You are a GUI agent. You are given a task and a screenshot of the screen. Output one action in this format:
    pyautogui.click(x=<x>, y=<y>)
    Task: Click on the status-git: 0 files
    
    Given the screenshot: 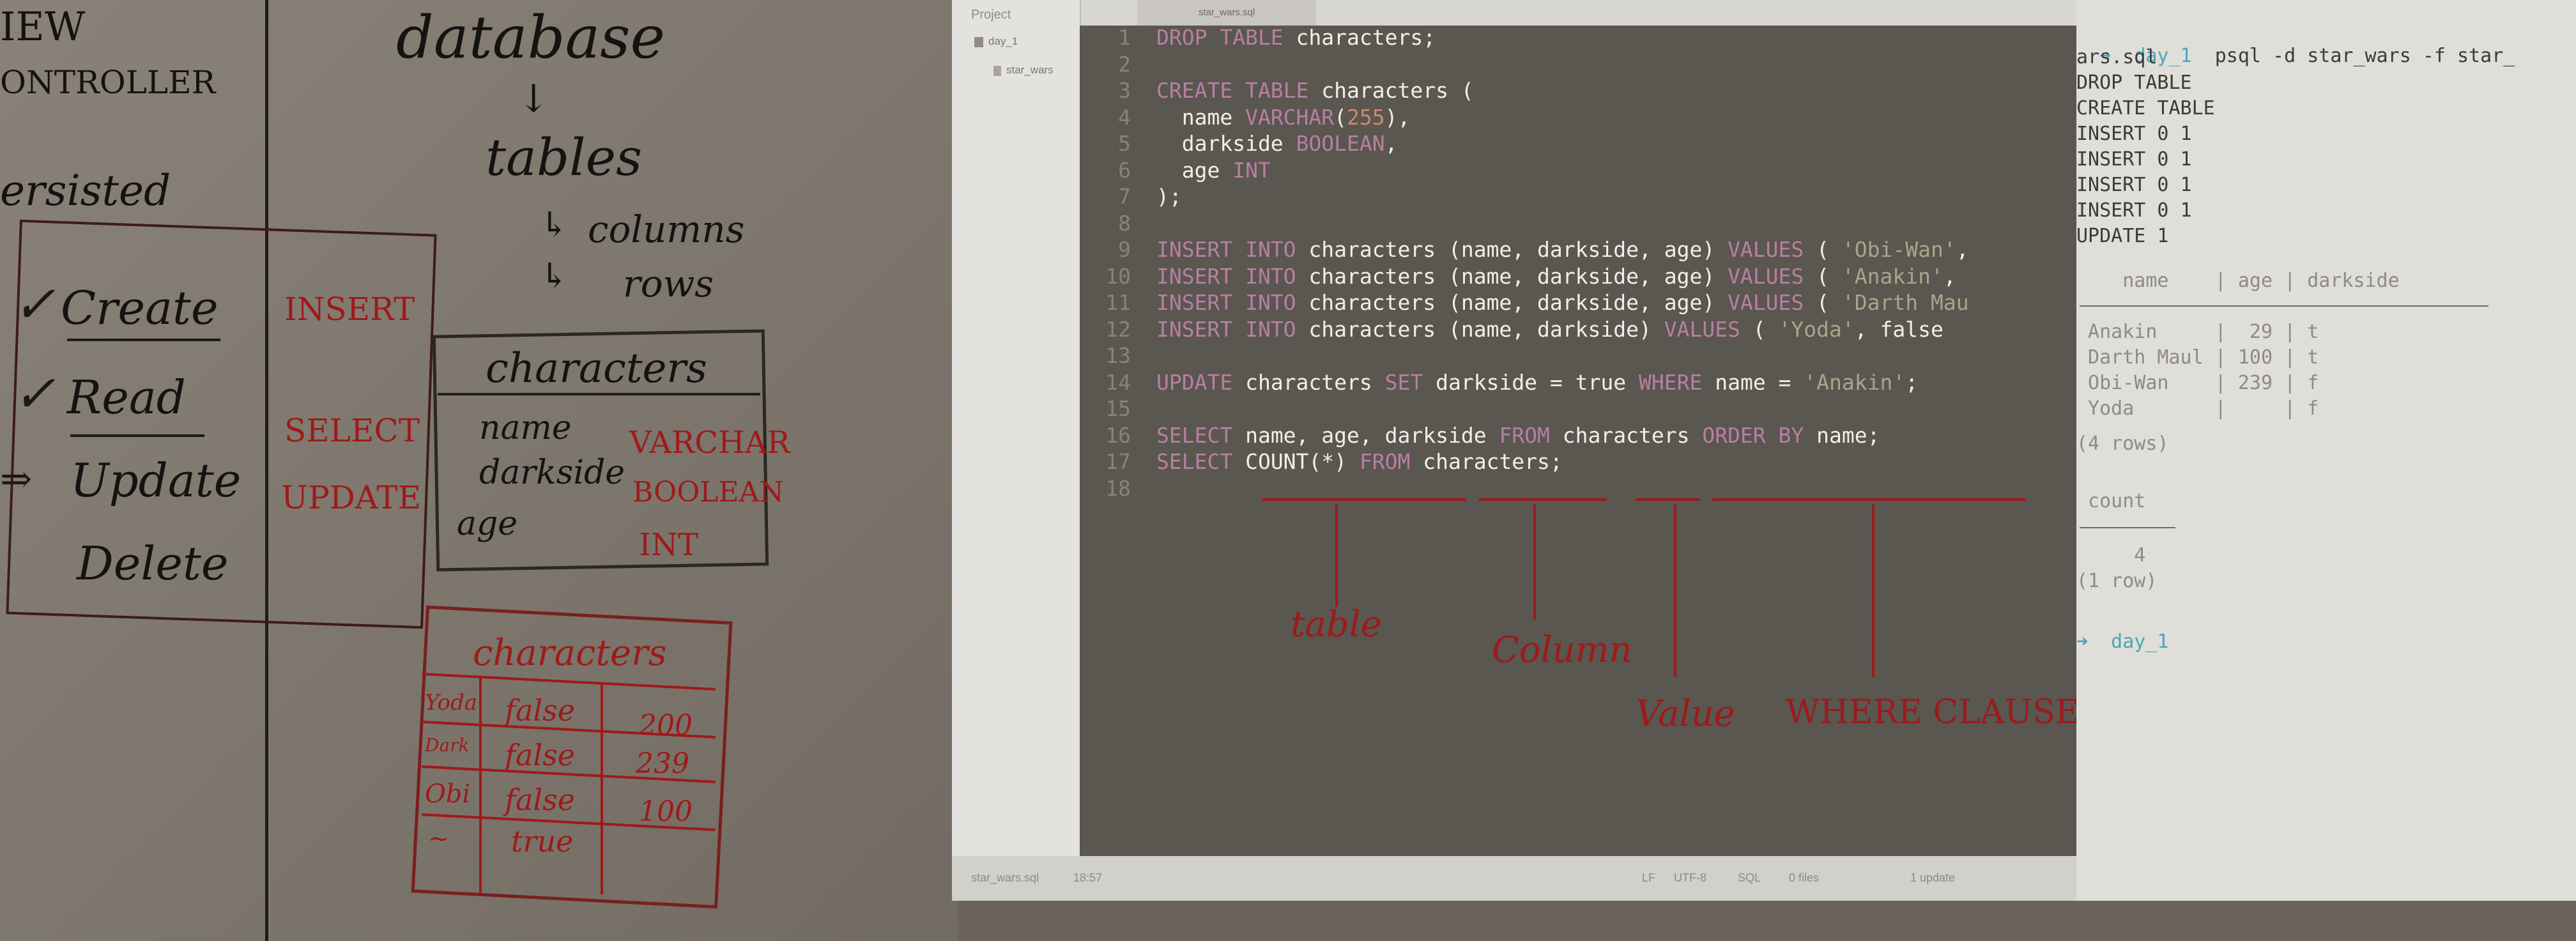 What is the action you would take?
    pyautogui.click(x=1804, y=878)
    